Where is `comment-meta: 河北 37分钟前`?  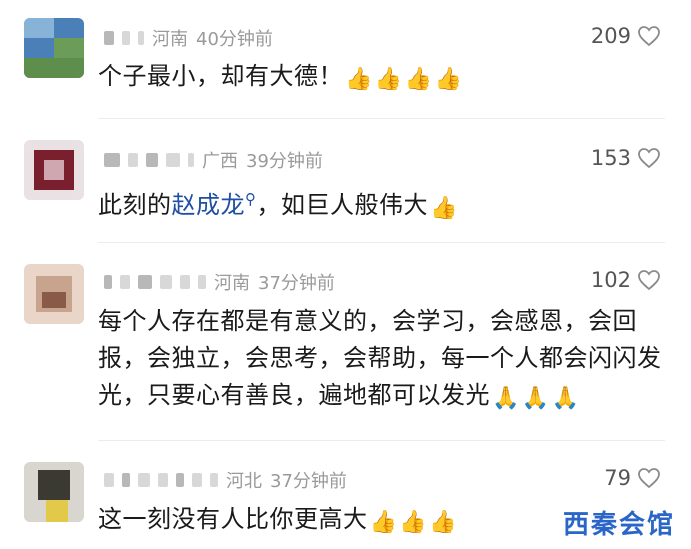 comment-meta: 河北 37分钟前 is located at coordinates (225, 480).